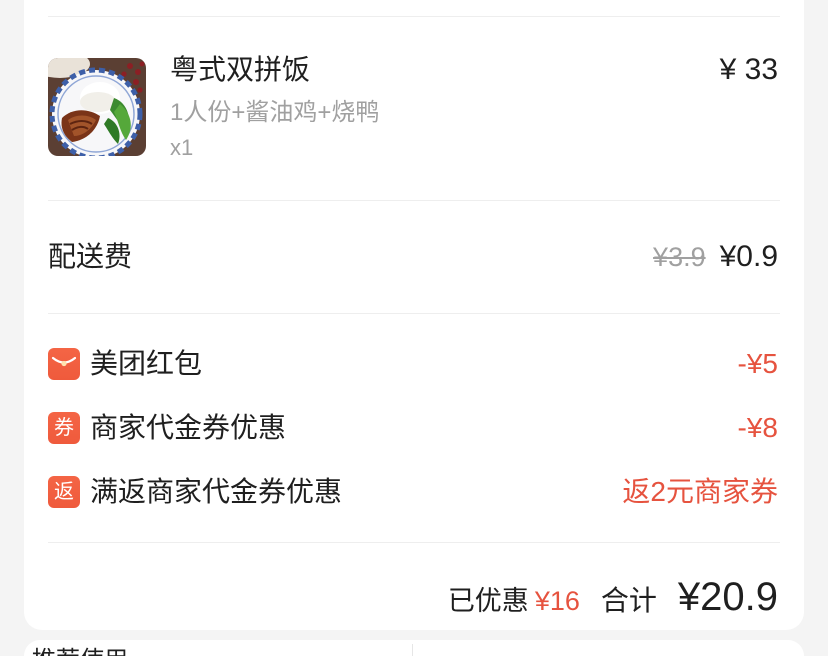  I want to click on discount-row-rebate: 返 满返商家代金券优惠 返2元商家券, so click(414, 492).